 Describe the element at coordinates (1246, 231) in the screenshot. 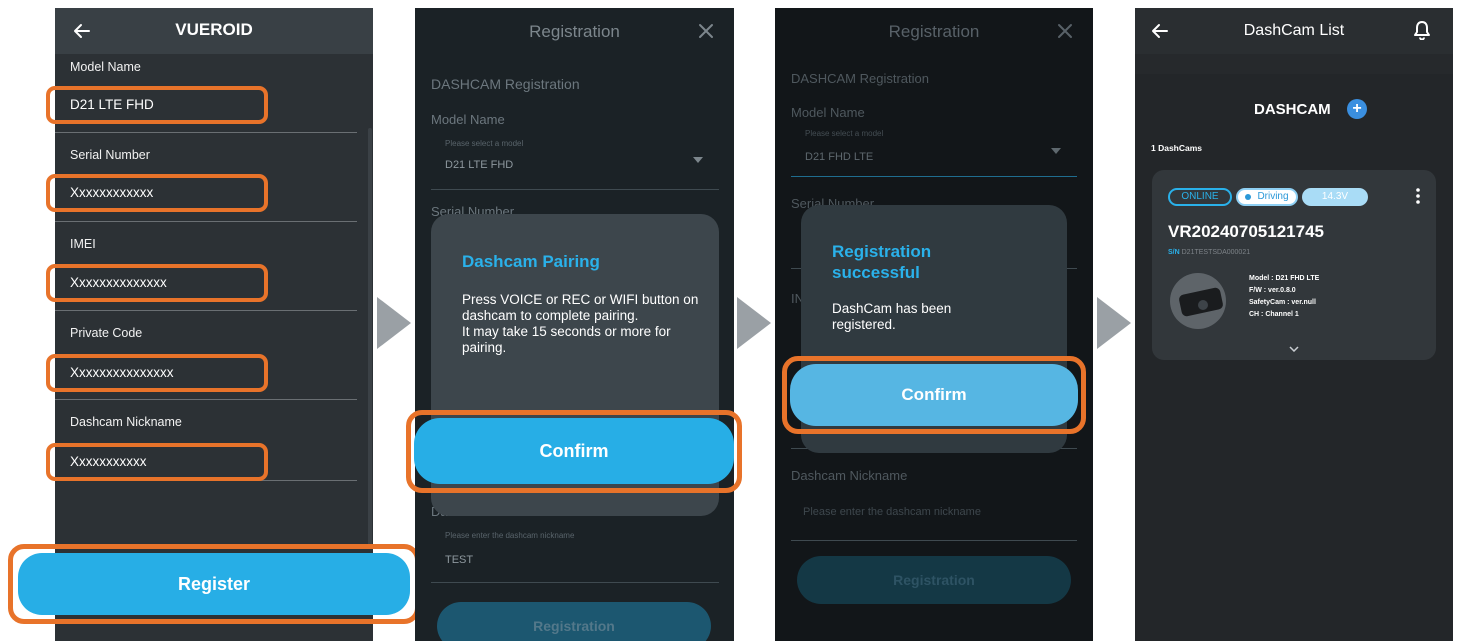

I see `device-name: VR20240705121745` at that location.